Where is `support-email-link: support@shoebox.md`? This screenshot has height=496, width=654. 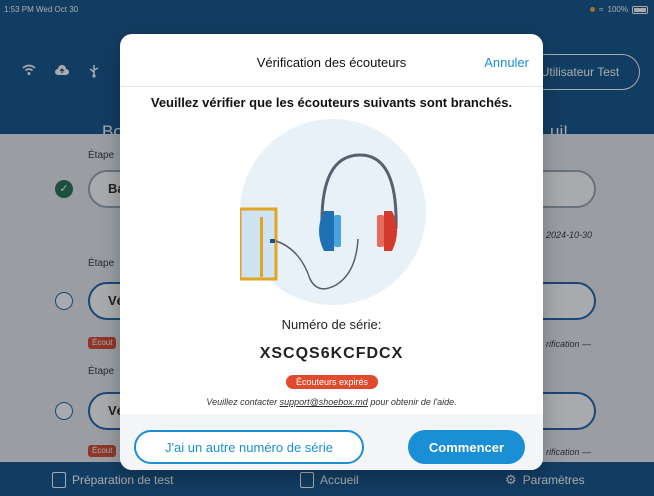
support-email-link: support@shoebox.md is located at coordinates (324, 402).